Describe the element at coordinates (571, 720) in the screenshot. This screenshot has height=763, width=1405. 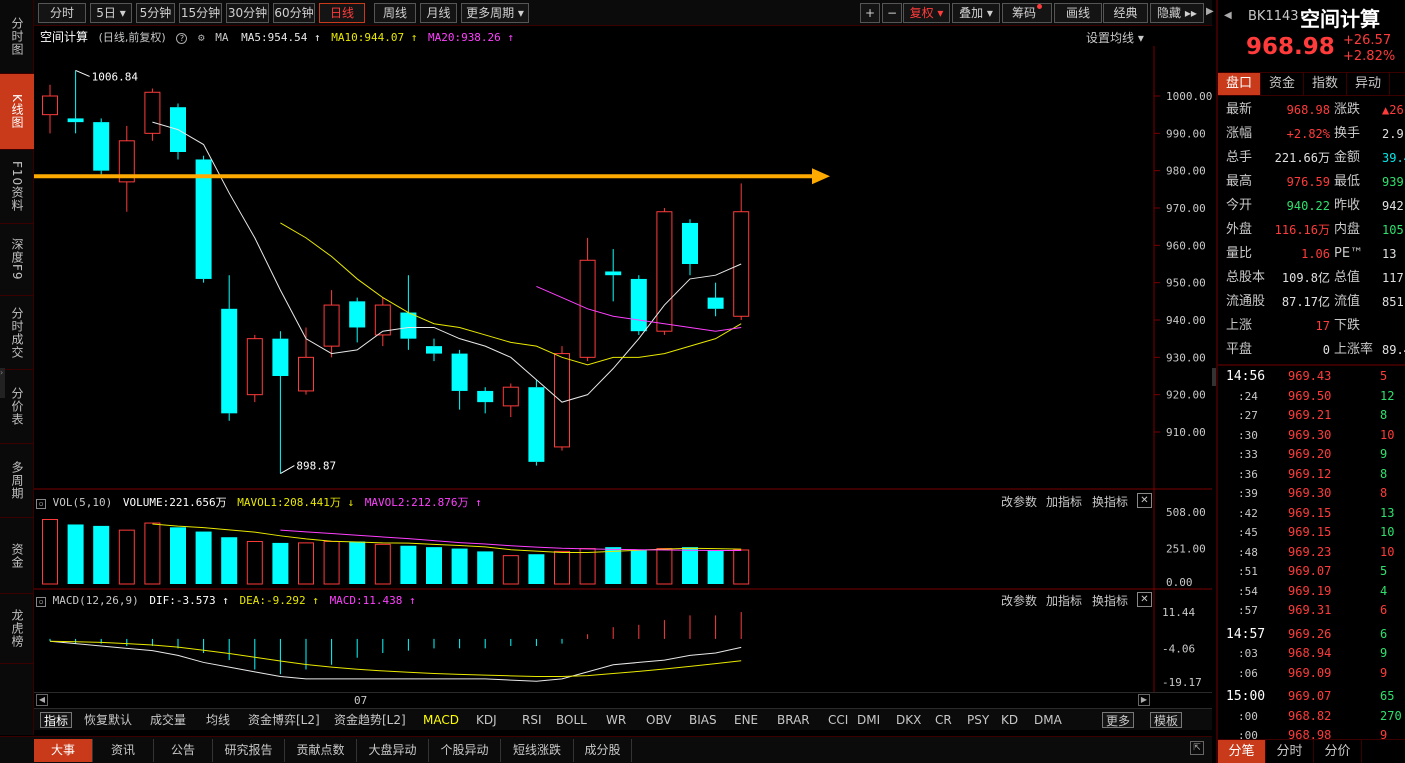
I see `indicator-9: BOLL` at that location.